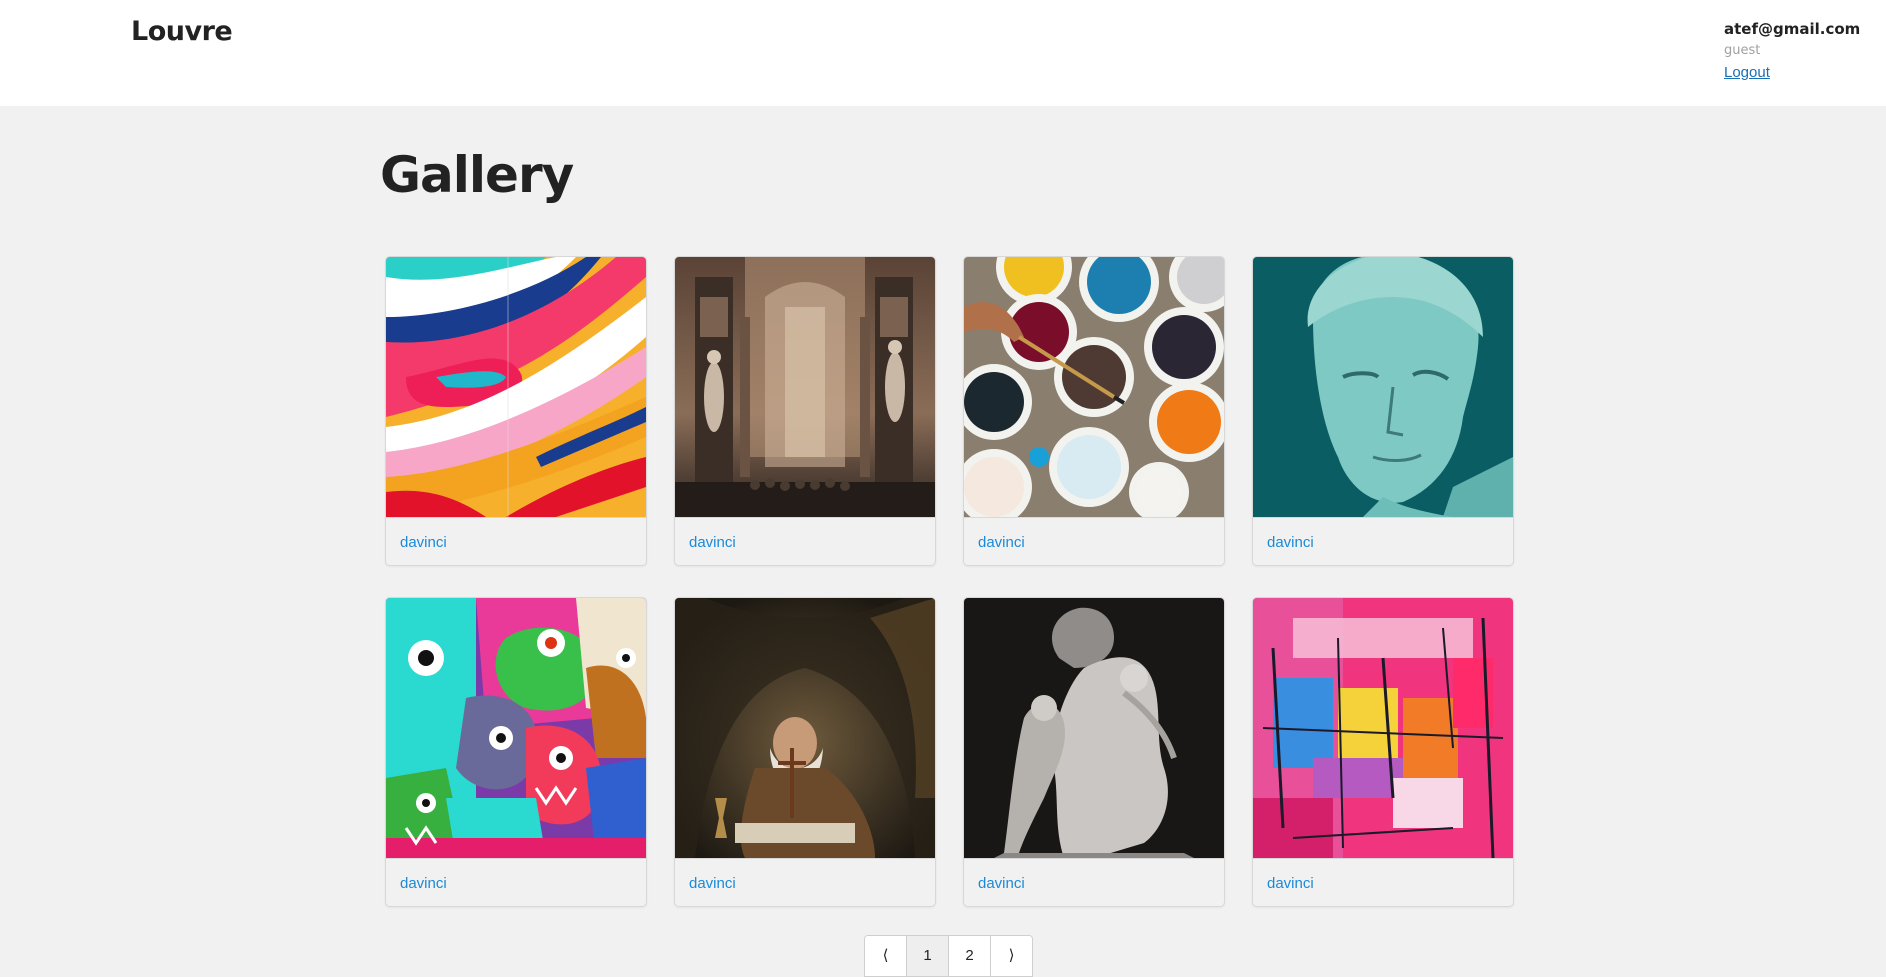  I want to click on user-email: atef@gmail.com, so click(1792, 29).